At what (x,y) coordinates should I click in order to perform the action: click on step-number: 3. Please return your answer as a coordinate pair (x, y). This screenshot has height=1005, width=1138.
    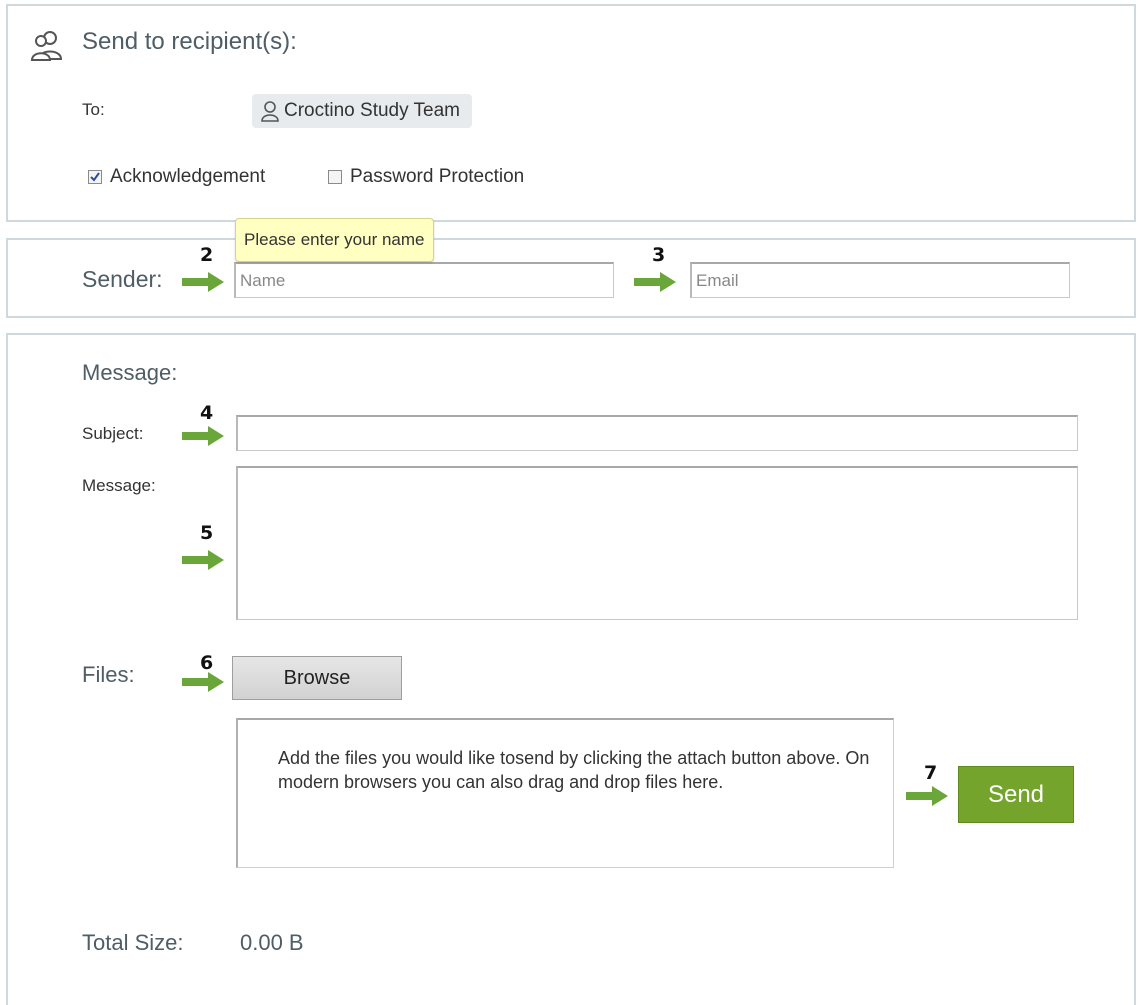
    Looking at the image, I should click on (659, 255).